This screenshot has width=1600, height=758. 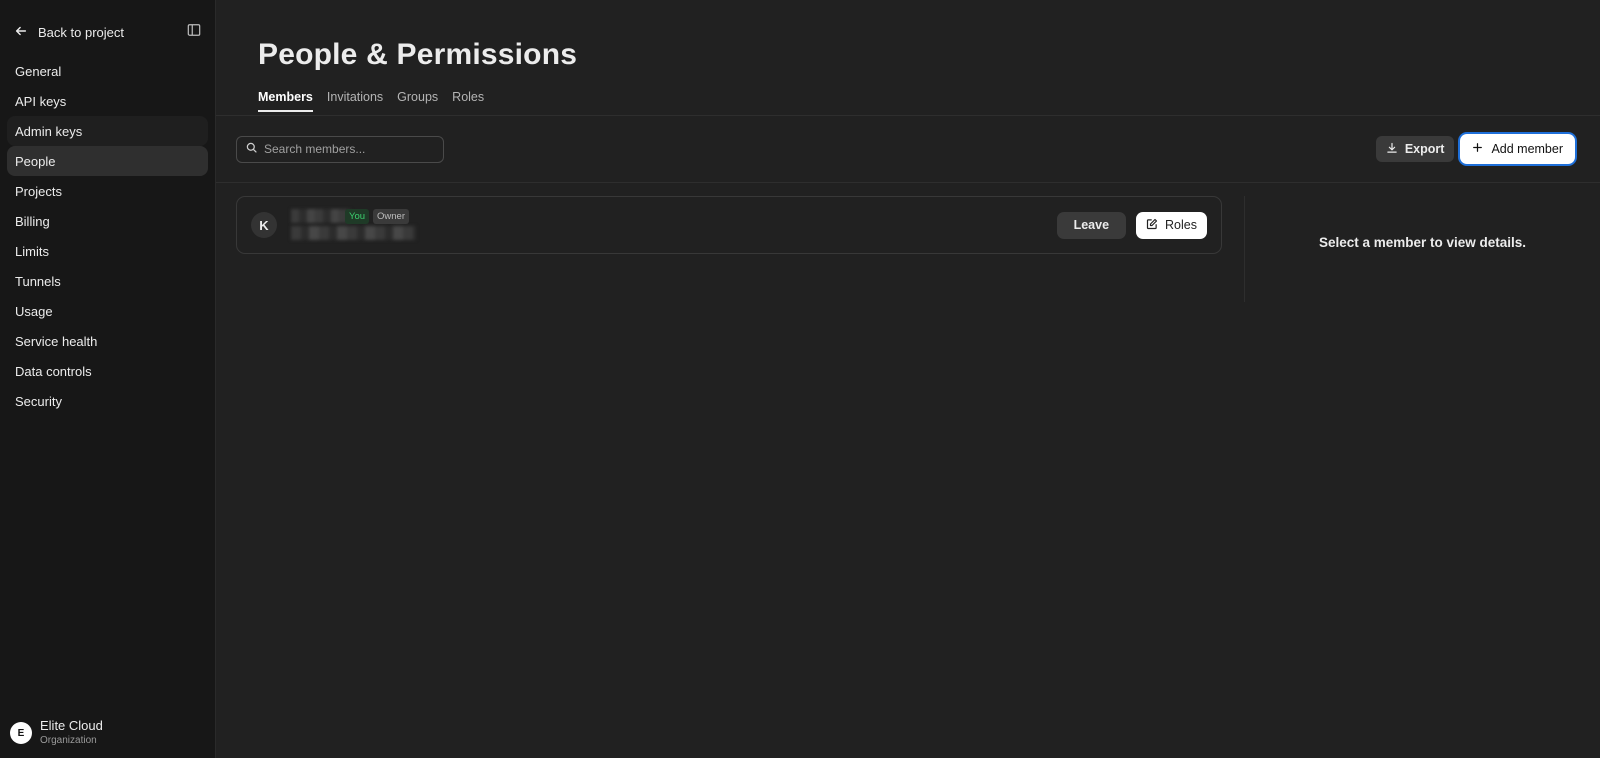 What do you see at coordinates (71, 725) in the screenshot?
I see `org-name: Elite Cloud` at bounding box center [71, 725].